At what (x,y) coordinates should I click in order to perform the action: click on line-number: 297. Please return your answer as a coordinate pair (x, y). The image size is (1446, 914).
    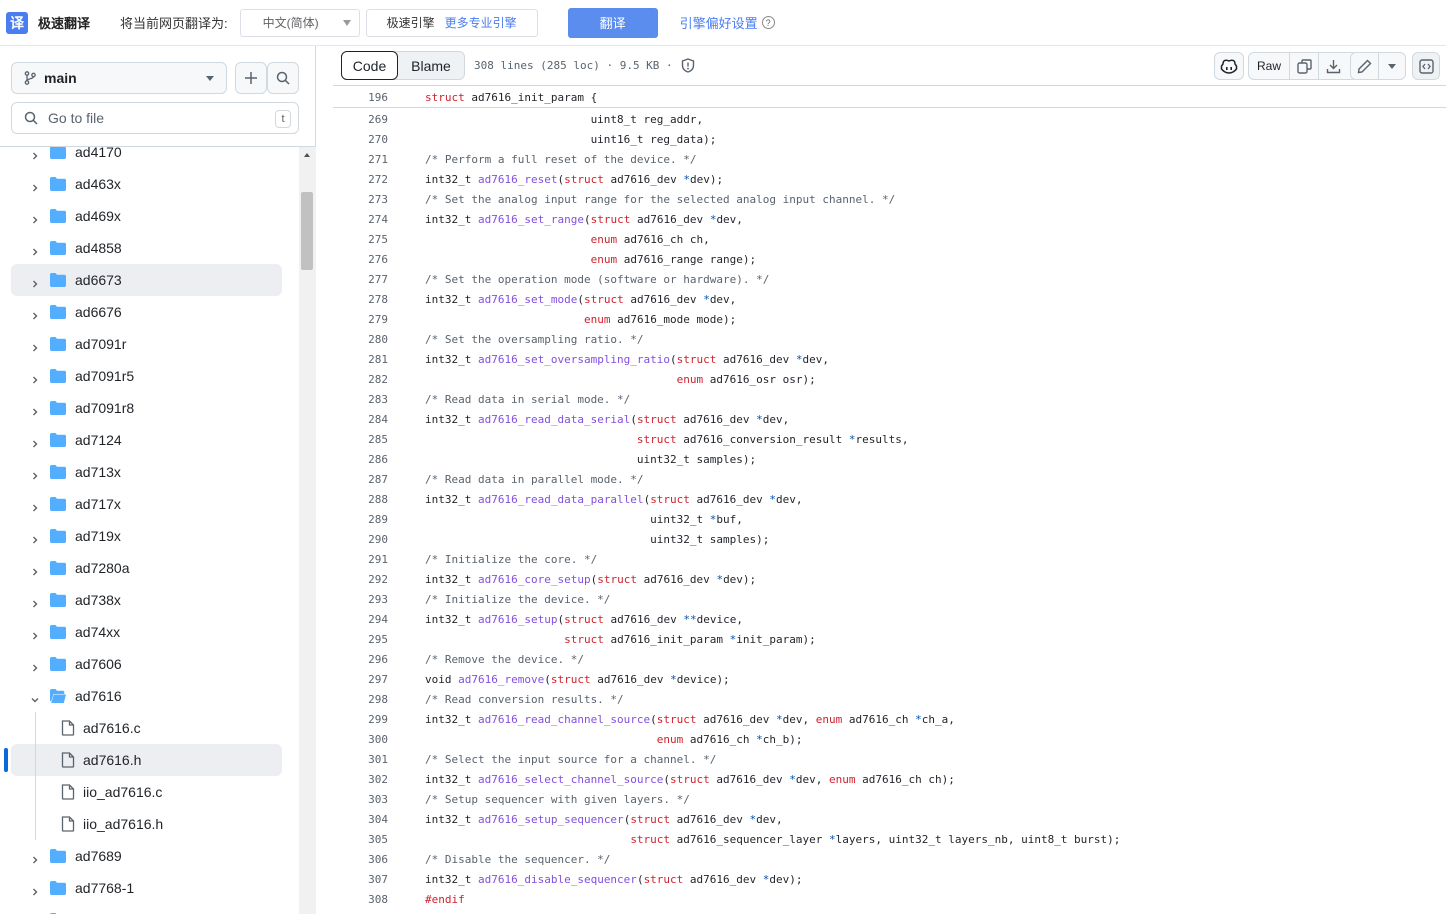
    Looking at the image, I should click on (358, 679).